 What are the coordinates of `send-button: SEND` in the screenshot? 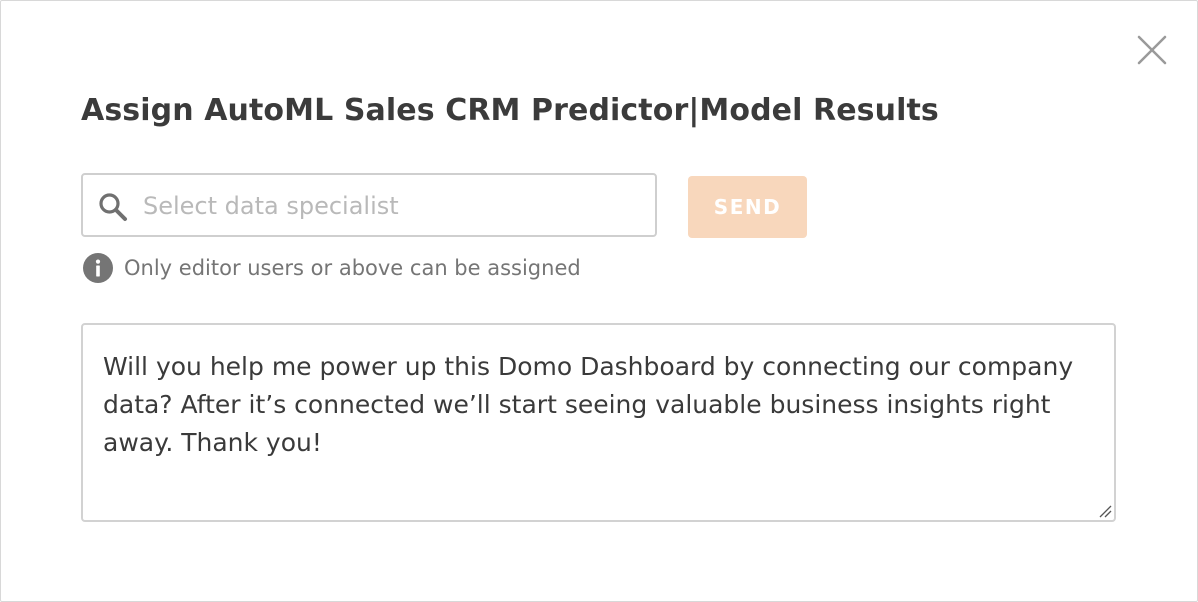 It's located at (747, 207).